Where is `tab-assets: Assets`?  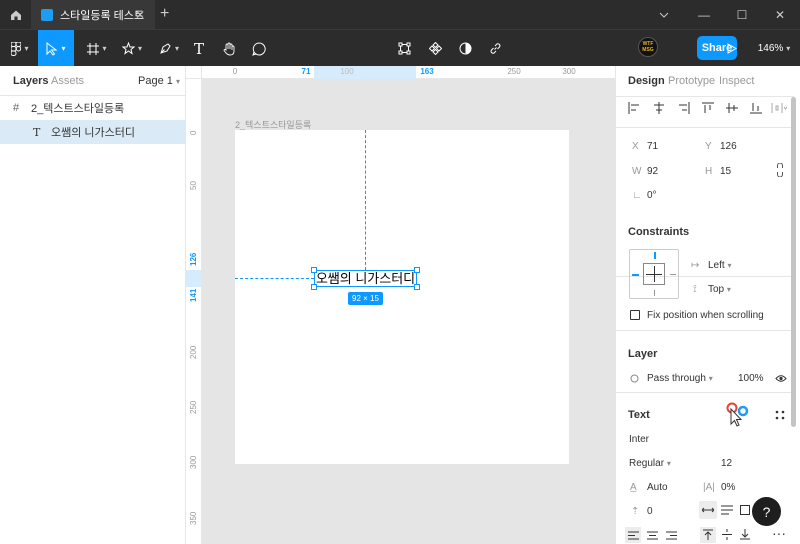
tab-assets: Assets is located at coordinates (67, 81).